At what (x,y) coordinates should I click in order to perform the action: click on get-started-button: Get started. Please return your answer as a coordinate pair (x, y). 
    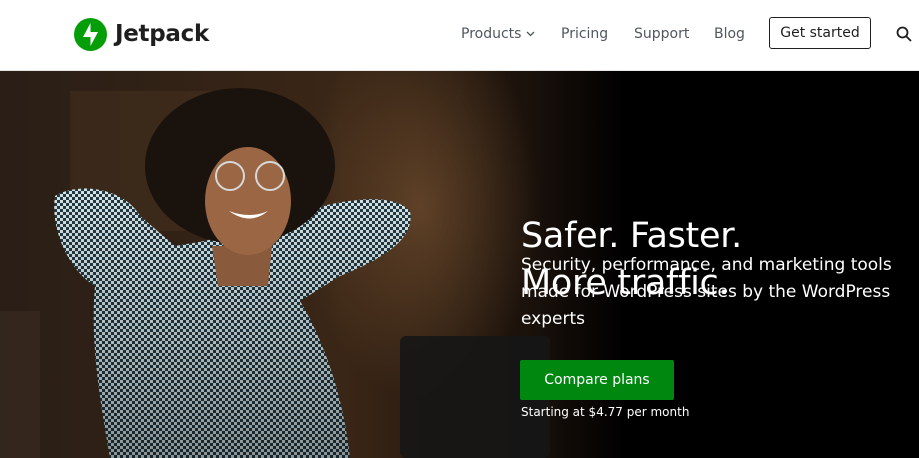
    Looking at the image, I should click on (820, 33).